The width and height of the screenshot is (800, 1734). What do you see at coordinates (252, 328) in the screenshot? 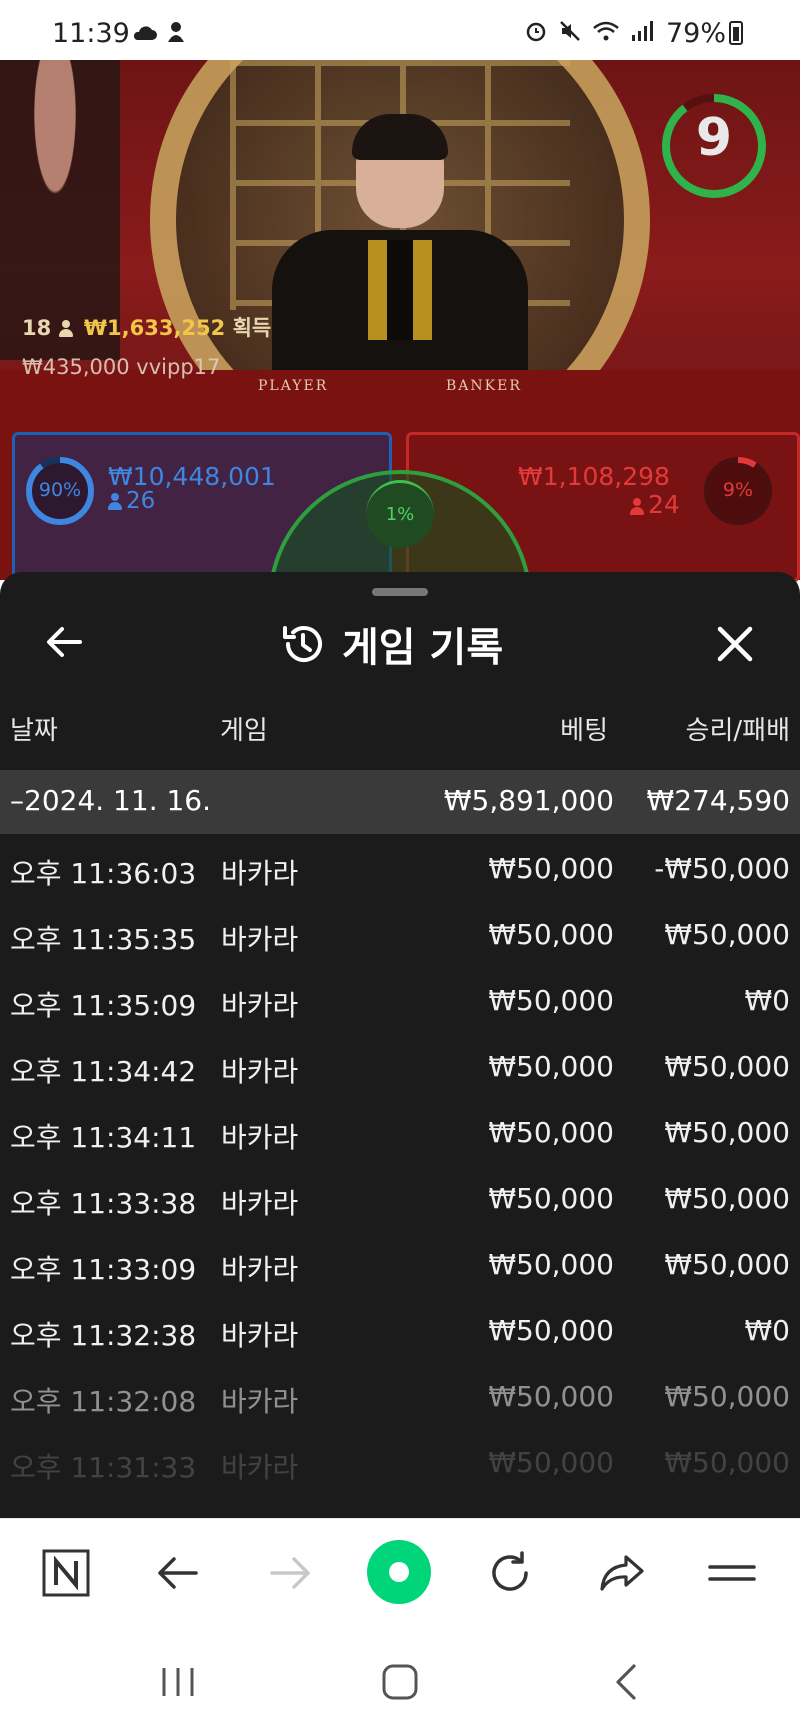
I see `winner-suffix: 획득` at bounding box center [252, 328].